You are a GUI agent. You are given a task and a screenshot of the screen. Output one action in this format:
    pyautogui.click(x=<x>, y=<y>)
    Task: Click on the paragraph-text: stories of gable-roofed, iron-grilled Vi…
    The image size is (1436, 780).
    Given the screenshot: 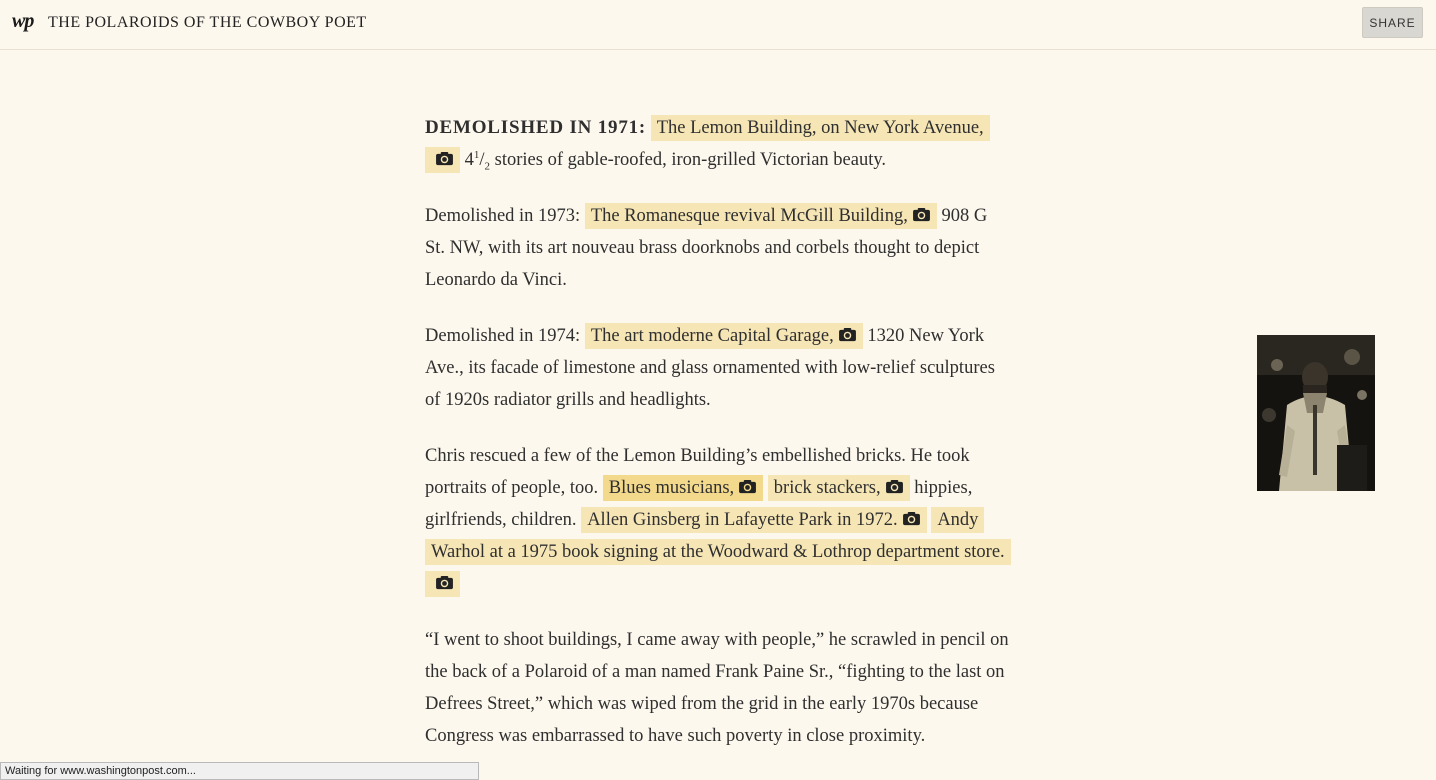 What is the action you would take?
    pyautogui.click(x=690, y=160)
    